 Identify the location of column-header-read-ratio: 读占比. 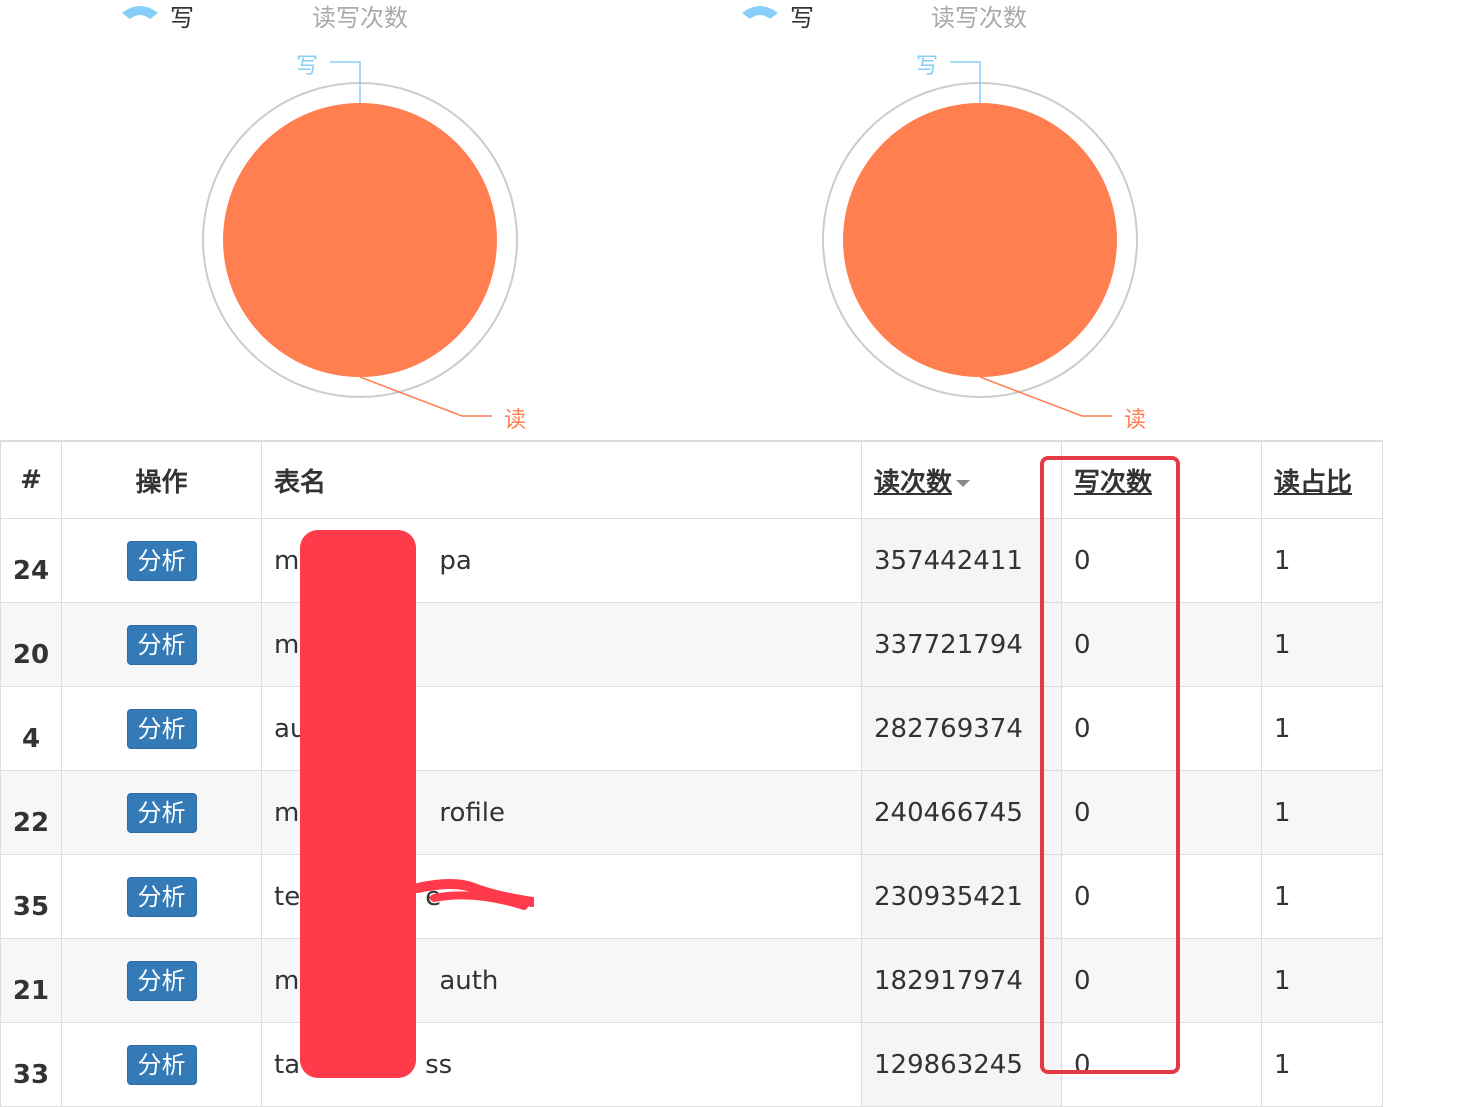
(1322, 479).